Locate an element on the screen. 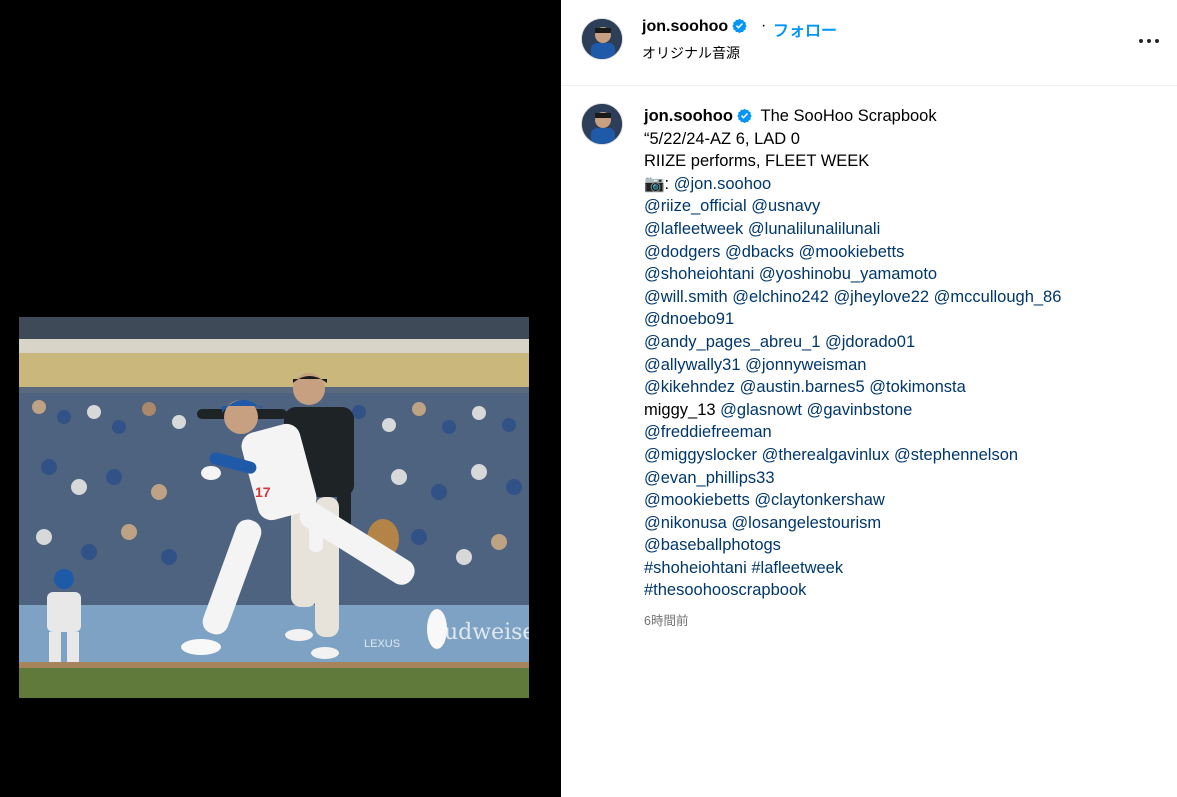 The image size is (1177, 797). caption-word: WEEK is located at coordinates (845, 161).